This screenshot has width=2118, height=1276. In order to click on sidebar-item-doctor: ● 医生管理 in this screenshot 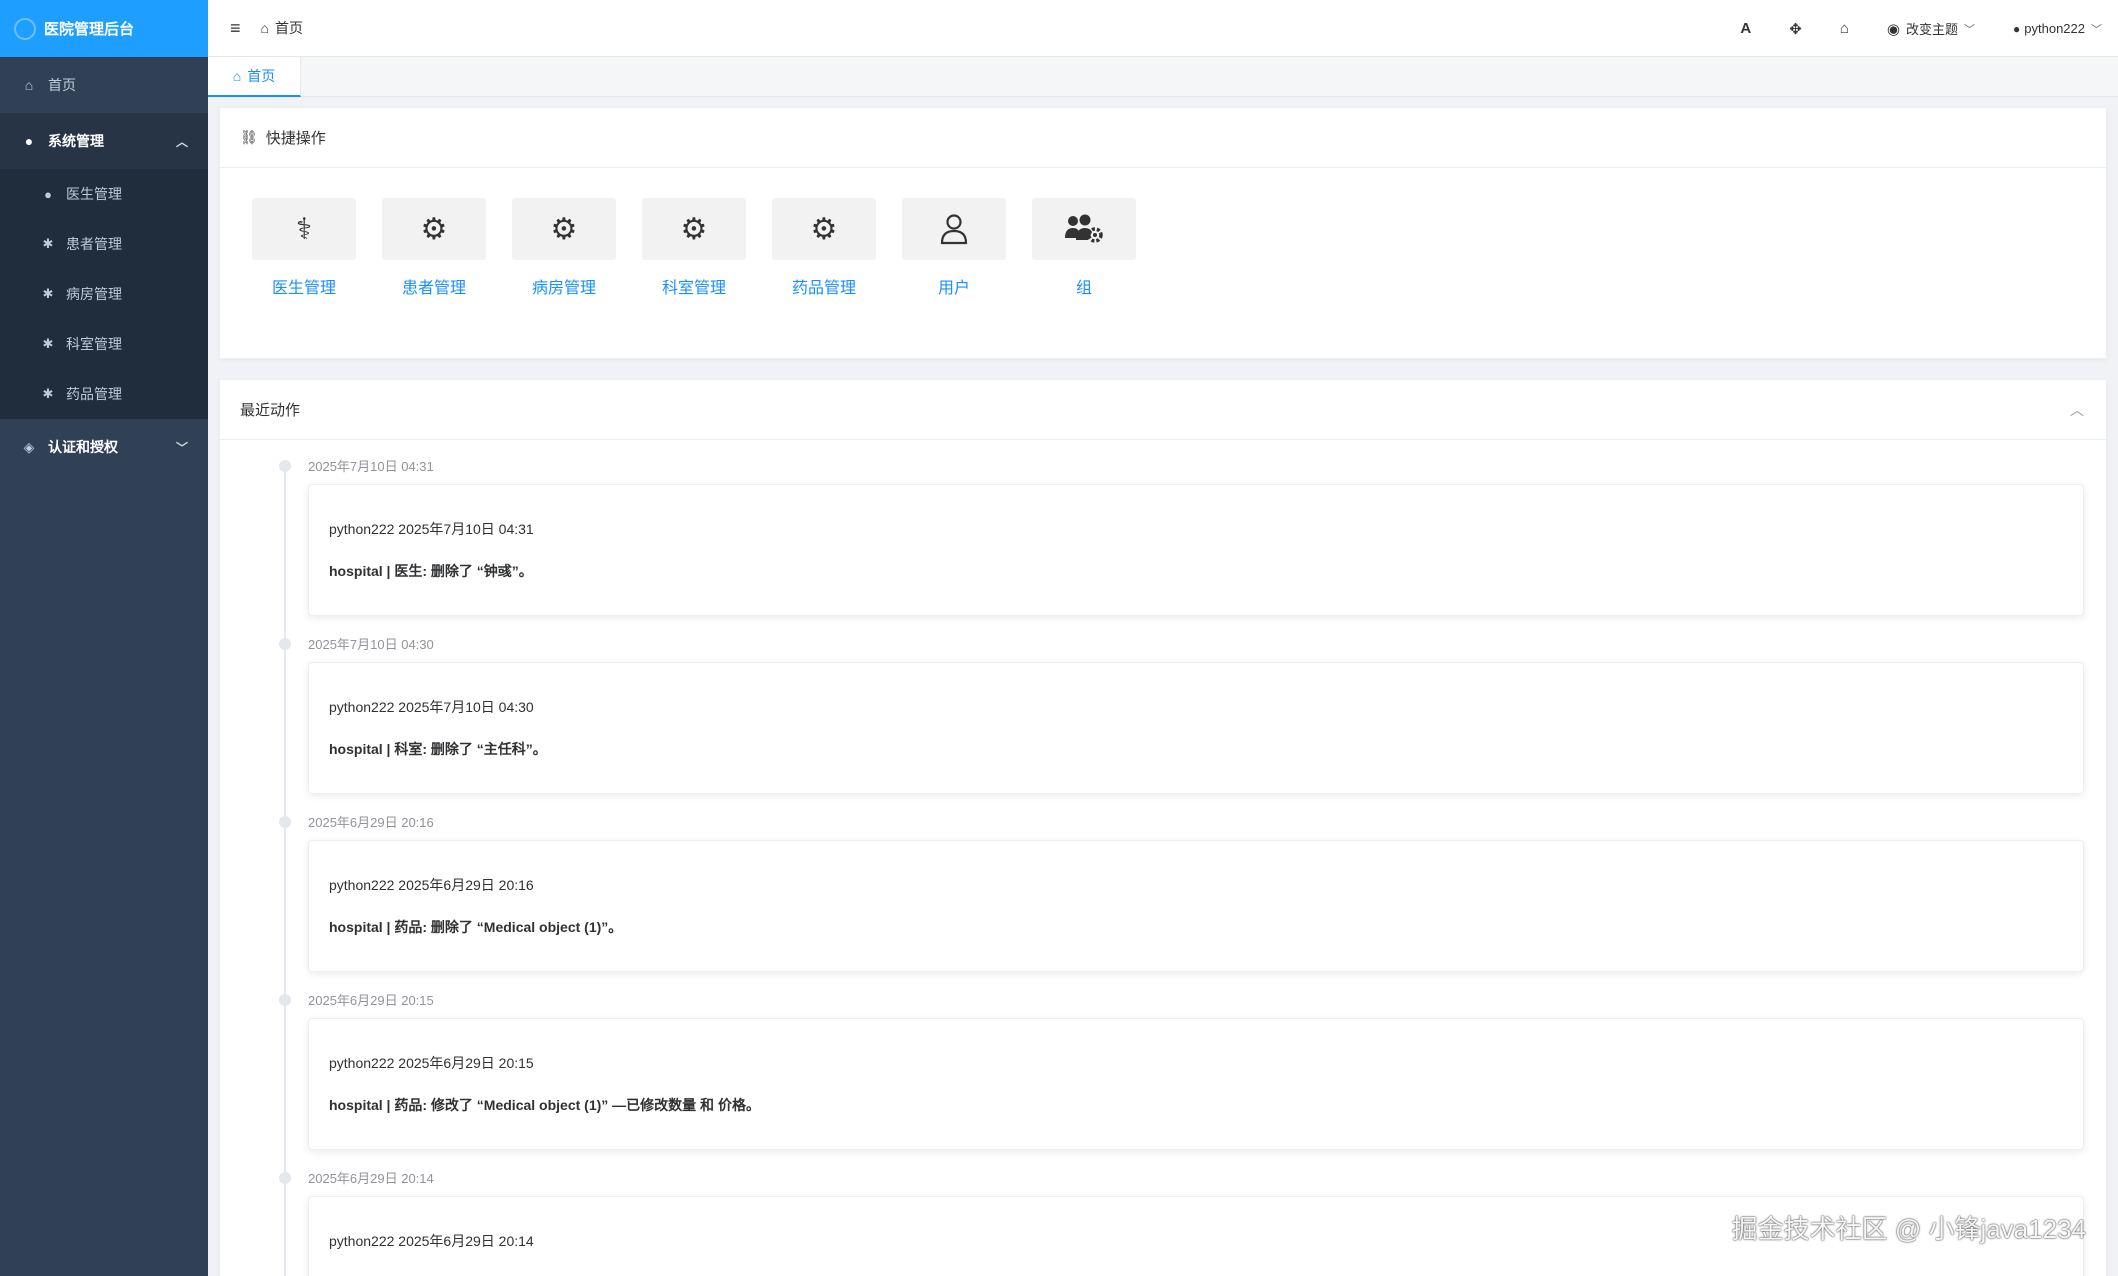, I will do `click(104, 194)`.